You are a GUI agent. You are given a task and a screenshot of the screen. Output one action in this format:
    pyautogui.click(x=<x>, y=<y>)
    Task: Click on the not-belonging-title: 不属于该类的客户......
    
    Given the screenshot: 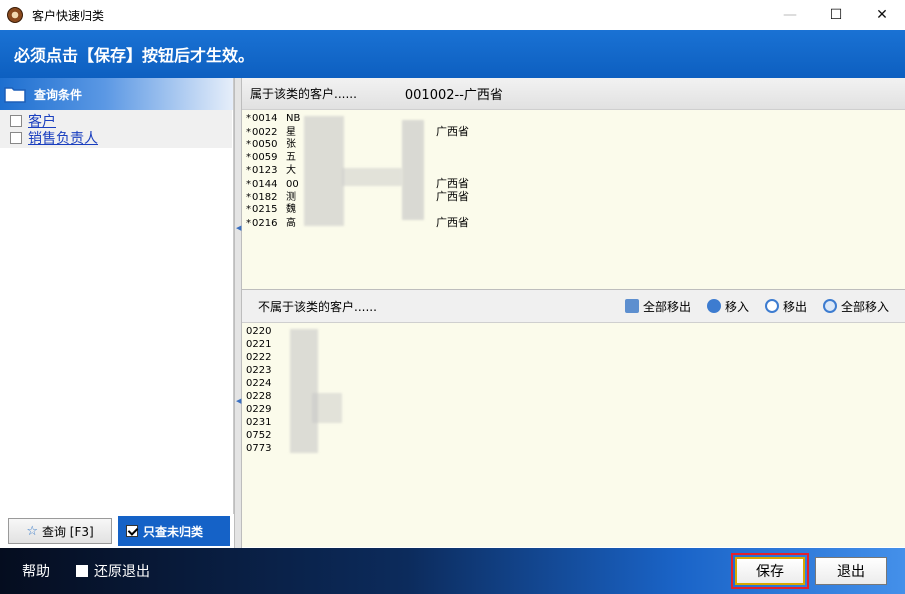 What is the action you would take?
    pyautogui.click(x=317, y=306)
    